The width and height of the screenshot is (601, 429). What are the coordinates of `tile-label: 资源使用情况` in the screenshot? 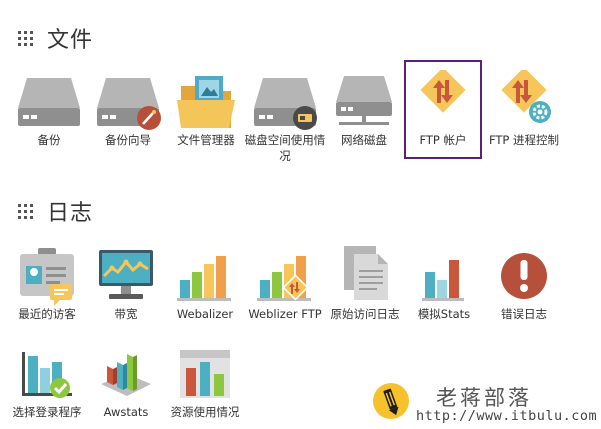 It's located at (205, 412).